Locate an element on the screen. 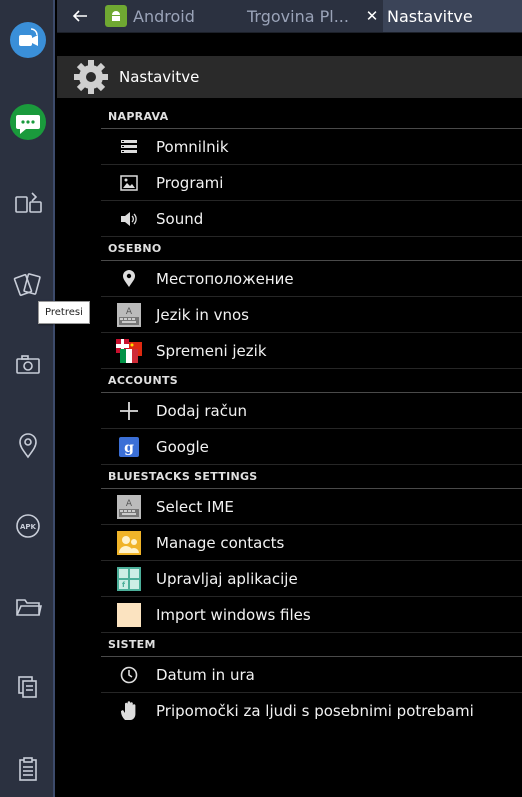  clock-icon is located at coordinates (129, 675).